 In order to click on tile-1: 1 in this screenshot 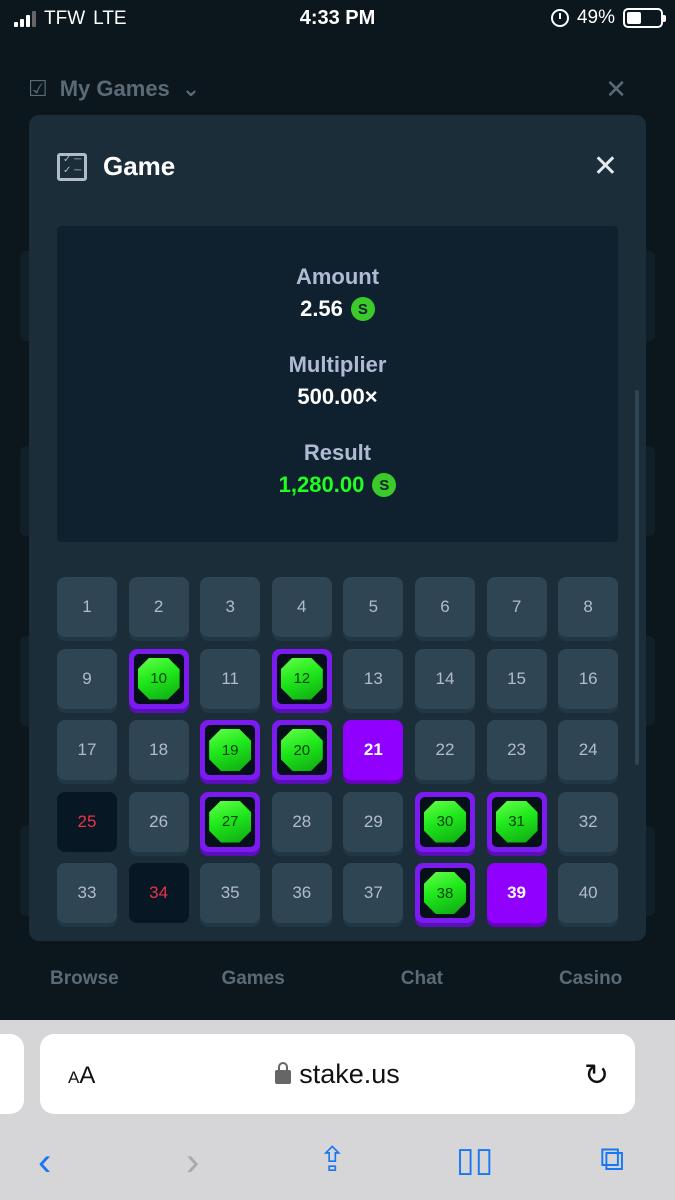, I will do `click(87, 607)`.